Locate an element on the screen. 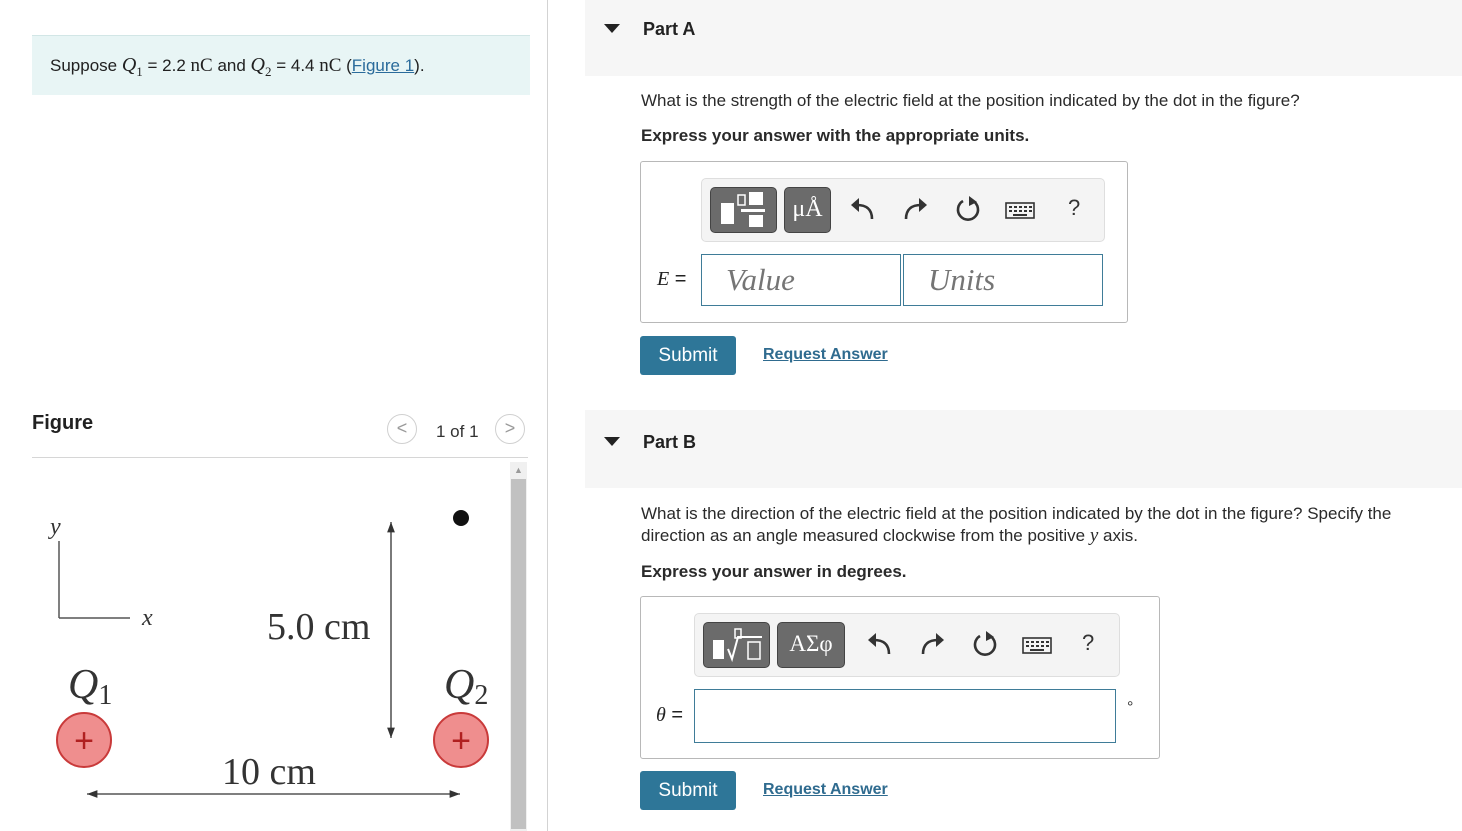  units-button: μÅ is located at coordinates (807, 210).